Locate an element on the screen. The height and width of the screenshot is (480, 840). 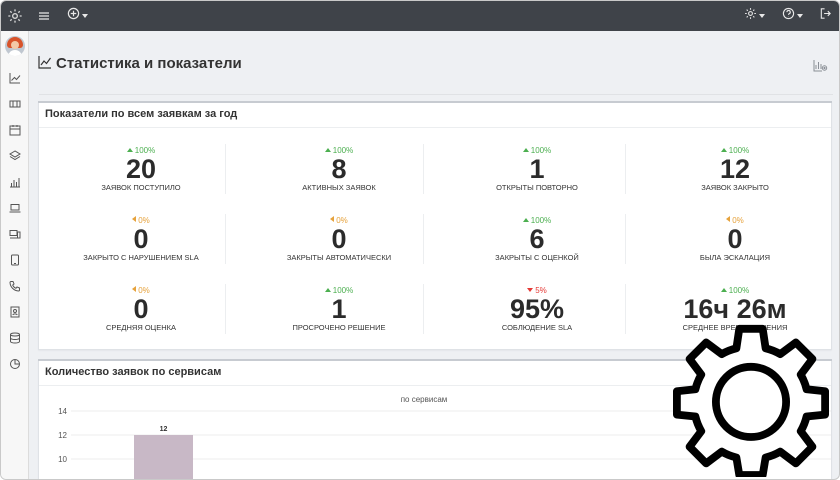
metric-tile: 0% 0 закрыто с нарушением SLA is located at coordinates (141, 239).